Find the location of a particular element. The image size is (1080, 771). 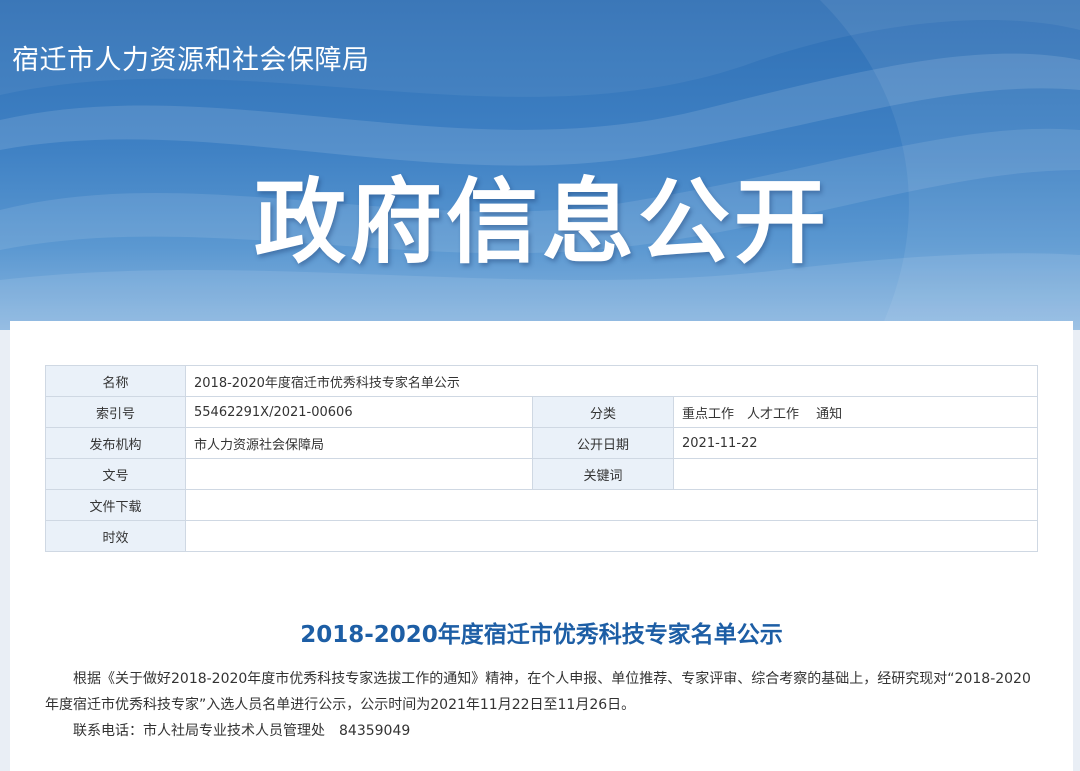

site-name: 宿迁市人力资源和社会保障局 is located at coordinates (191, 57).